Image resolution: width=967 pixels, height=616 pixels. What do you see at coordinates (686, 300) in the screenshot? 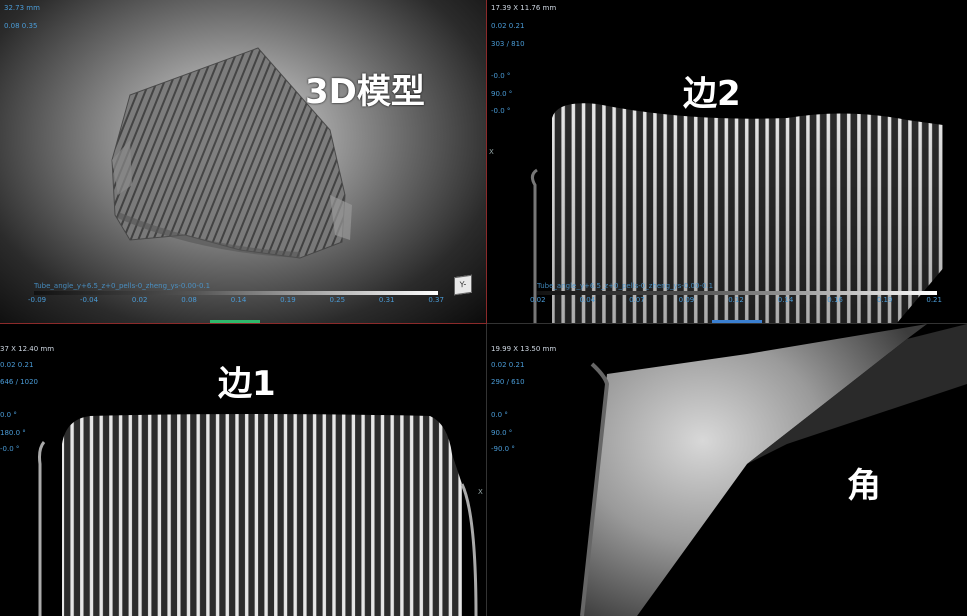
I see `tick: 0.09` at bounding box center [686, 300].